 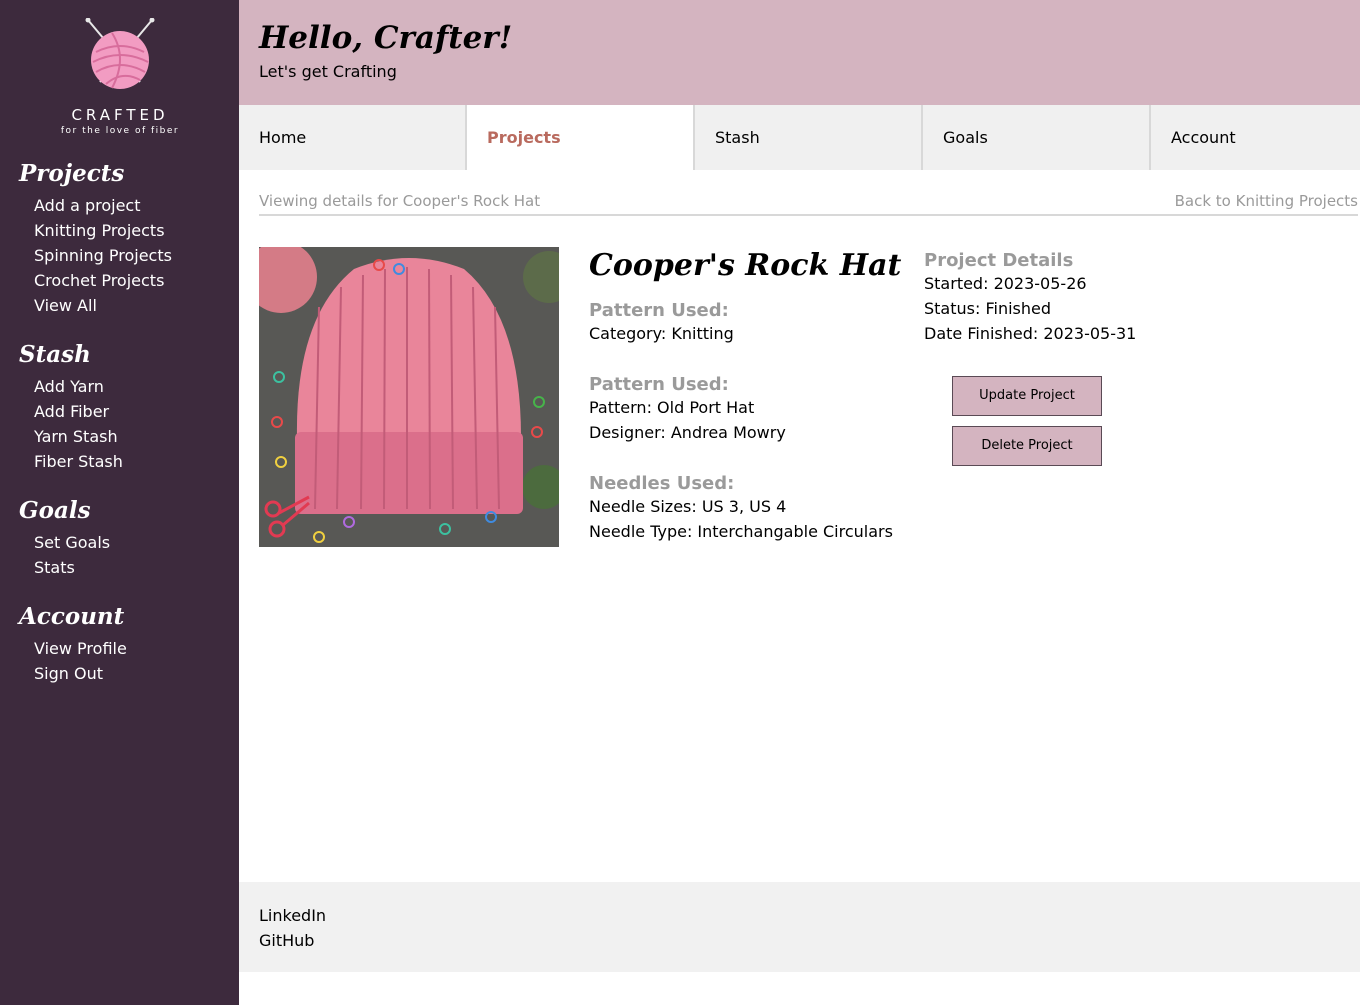 I want to click on pink-knitted-hat-photo, so click(x=410, y=394).